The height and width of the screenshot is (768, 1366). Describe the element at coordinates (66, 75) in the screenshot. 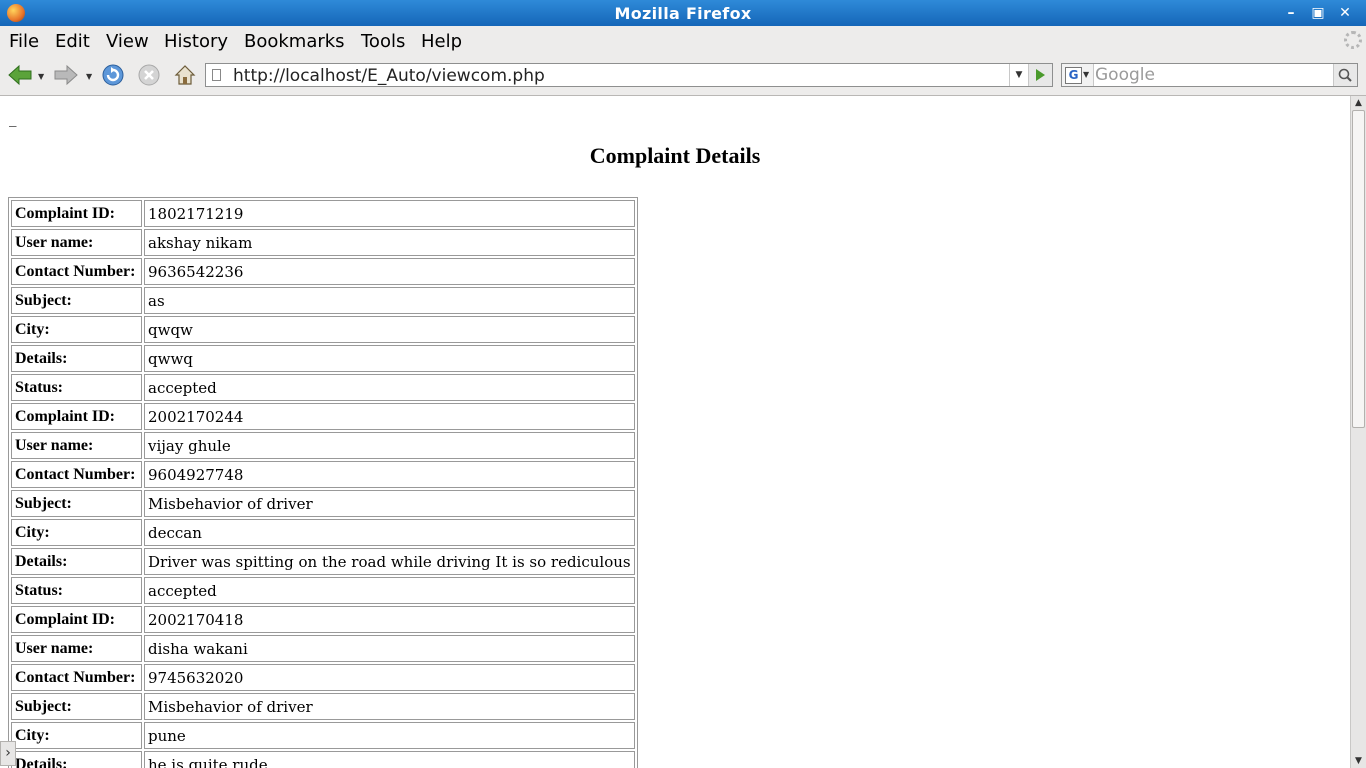

I see `forward-button` at that location.